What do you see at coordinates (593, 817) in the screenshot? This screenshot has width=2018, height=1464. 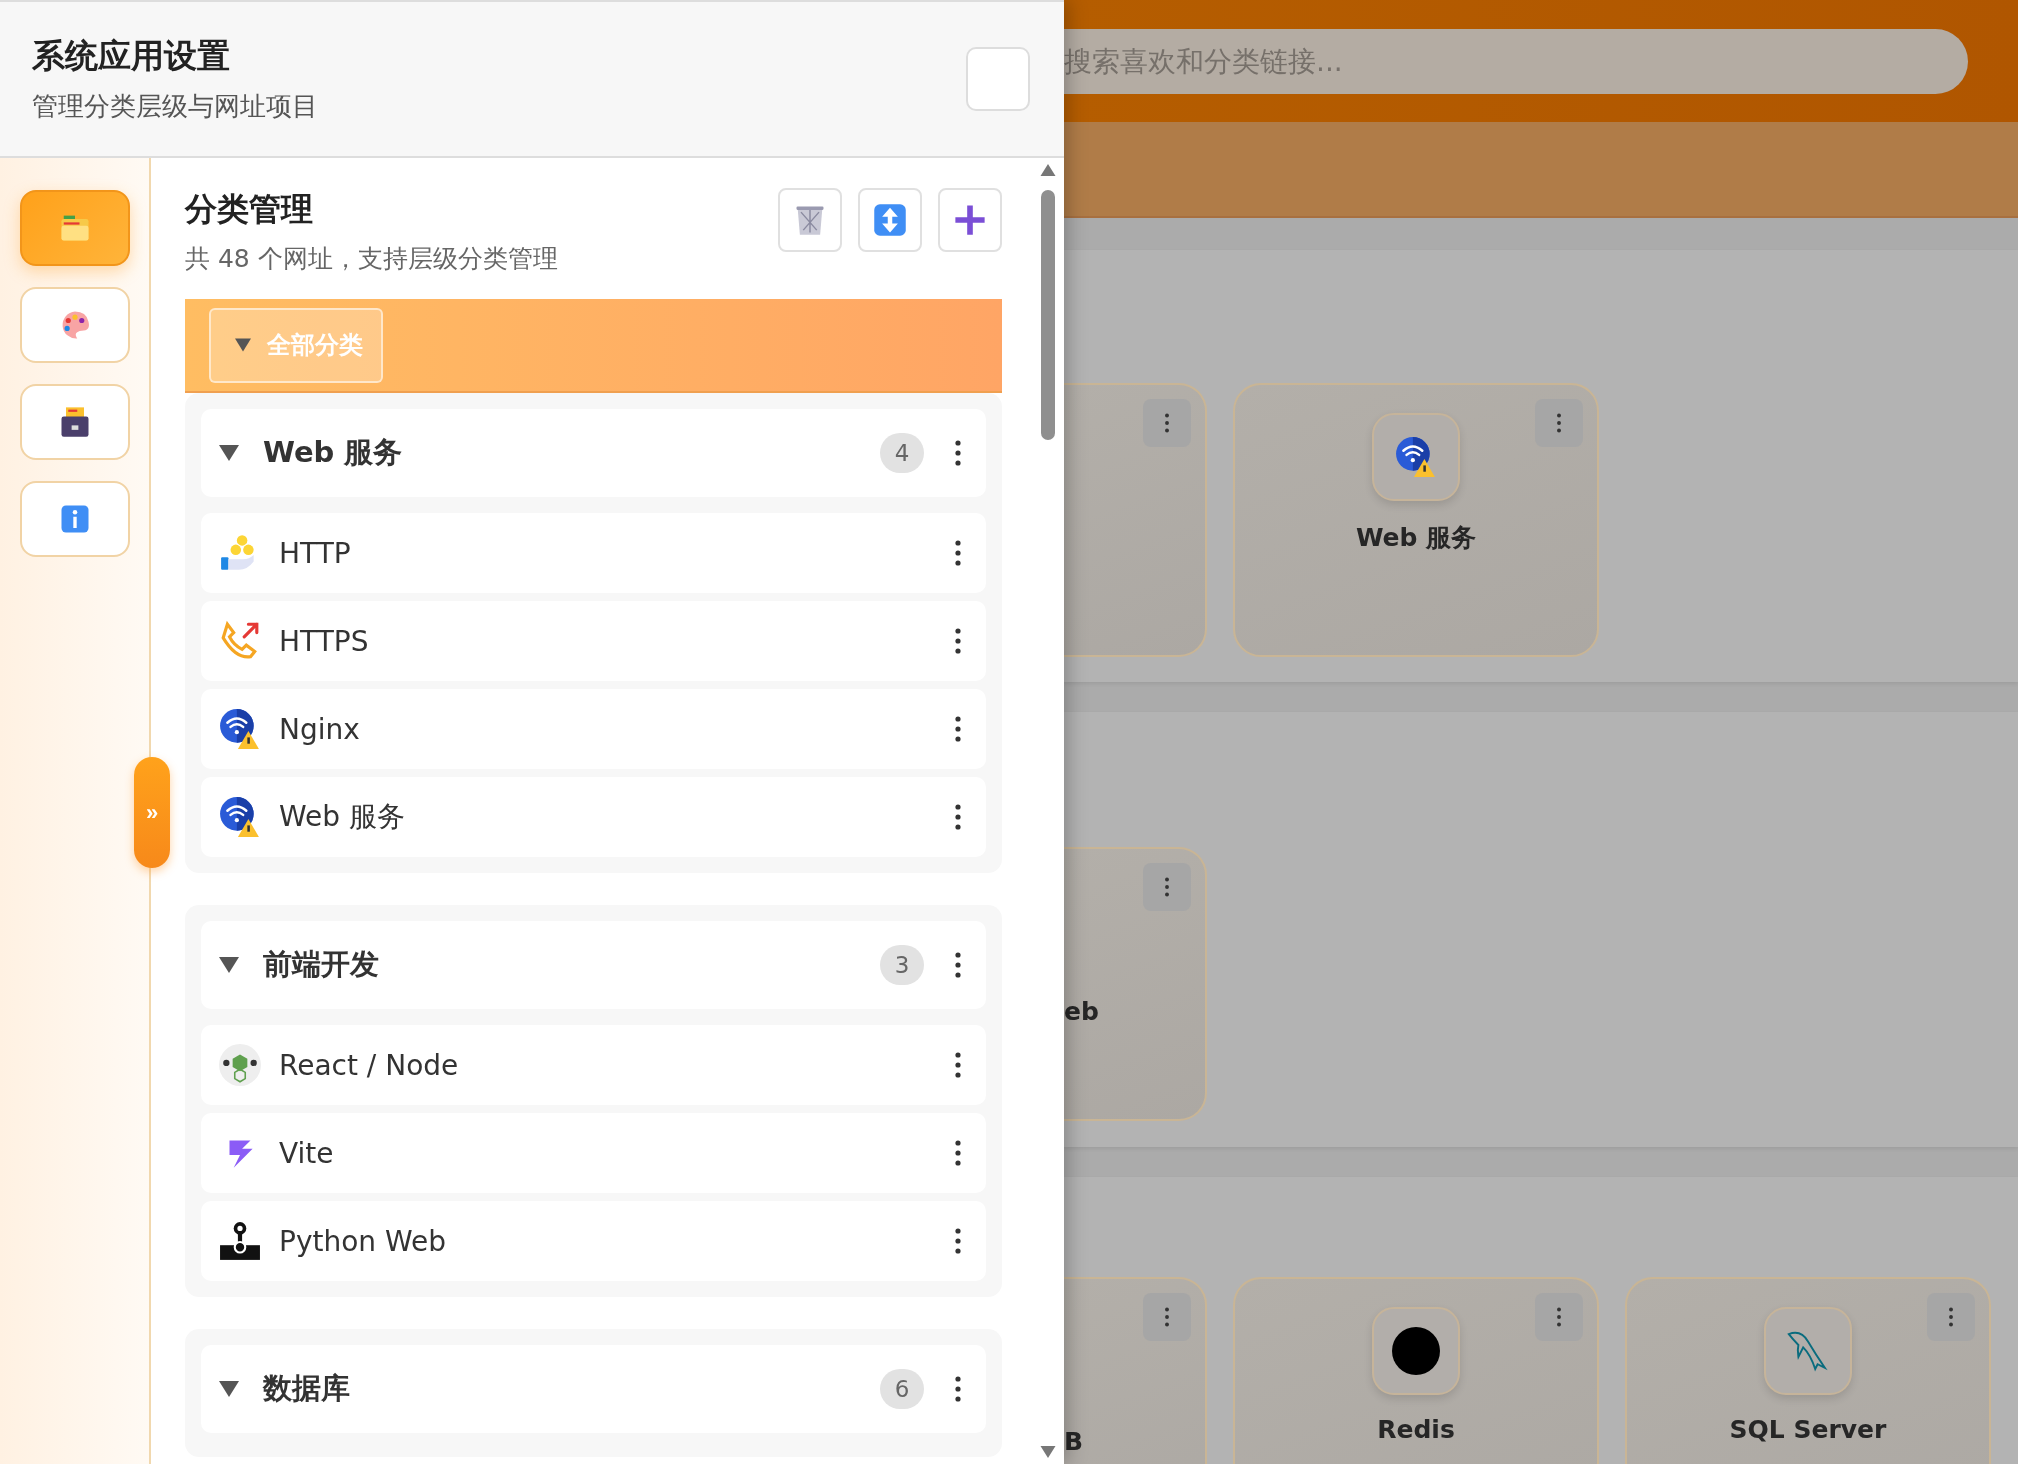 I see `link-item: Web 服务` at bounding box center [593, 817].